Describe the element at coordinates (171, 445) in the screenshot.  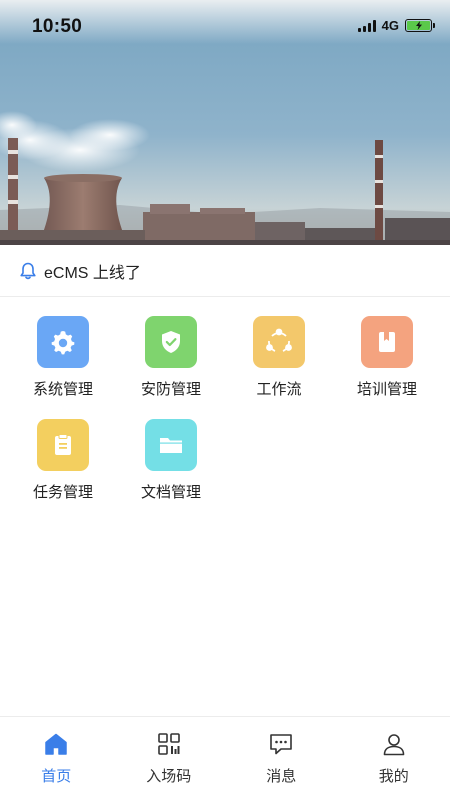
I see `folder-icon` at that location.